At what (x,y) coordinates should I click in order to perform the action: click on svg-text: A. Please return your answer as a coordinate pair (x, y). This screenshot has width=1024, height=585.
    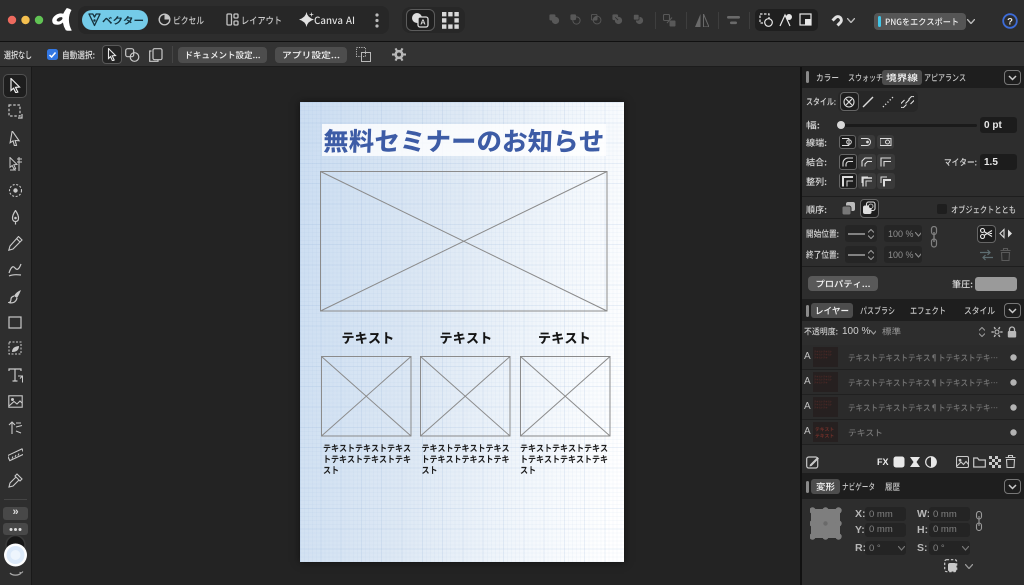
    Looking at the image, I should click on (423, 22).